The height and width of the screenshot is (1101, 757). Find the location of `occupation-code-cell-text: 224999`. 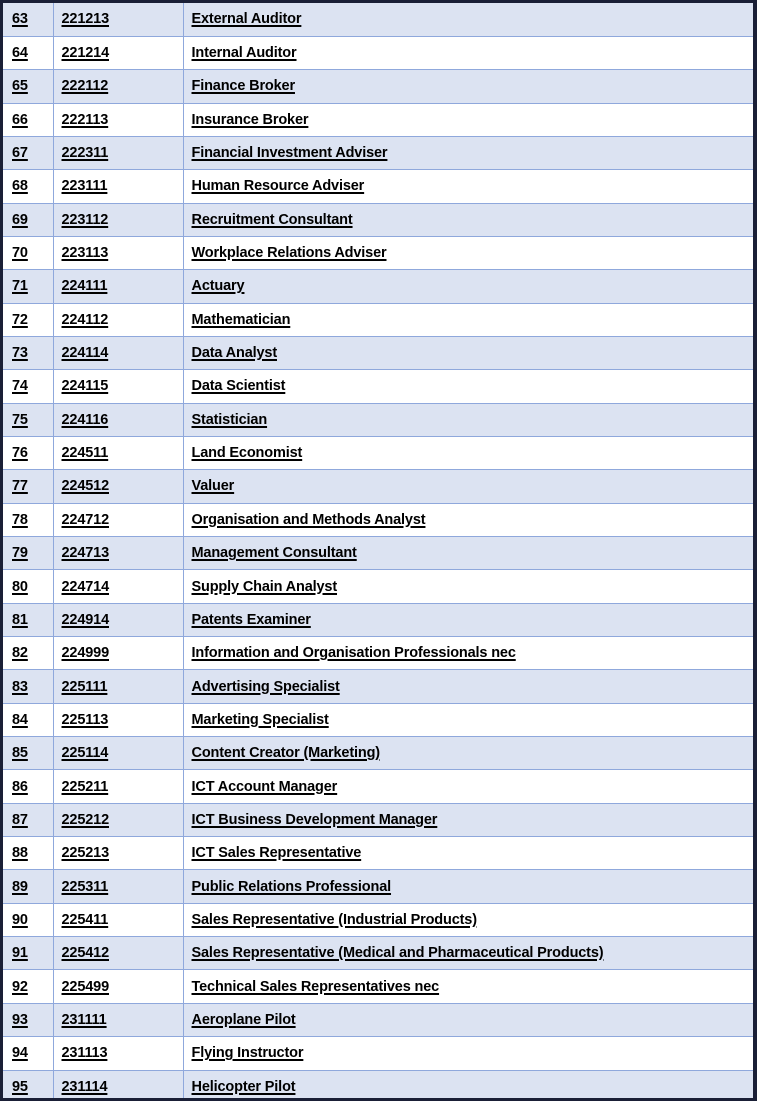

occupation-code-cell-text: 224999 is located at coordinates (85, 653).